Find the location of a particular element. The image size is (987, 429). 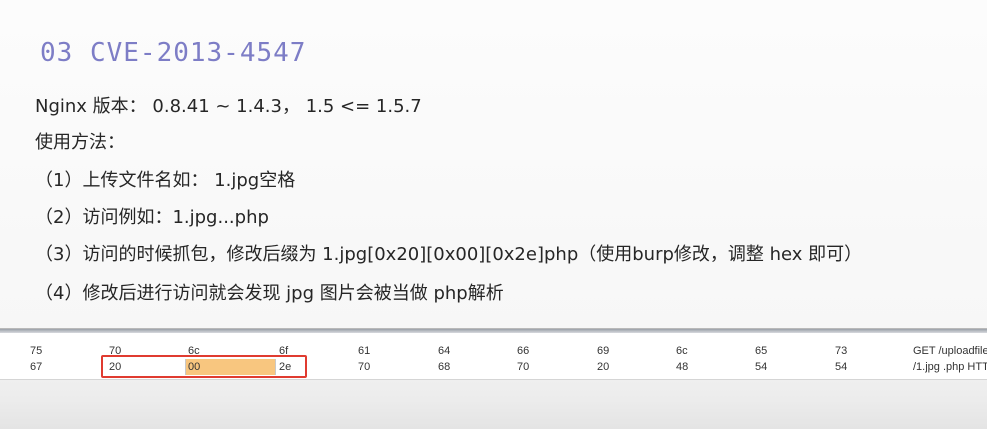

hex-byte: 48 is located at coordinates (682, 367).